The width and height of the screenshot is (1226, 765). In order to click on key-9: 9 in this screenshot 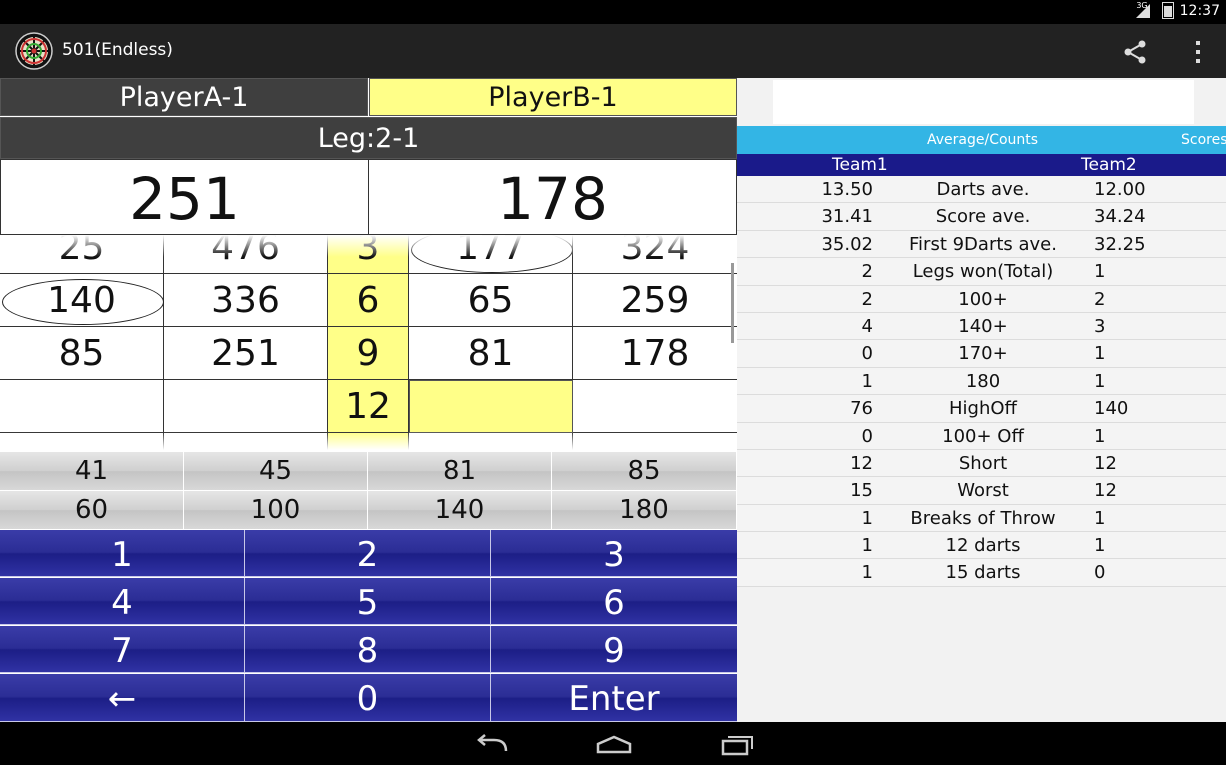, I will do `click(614, 649)`.